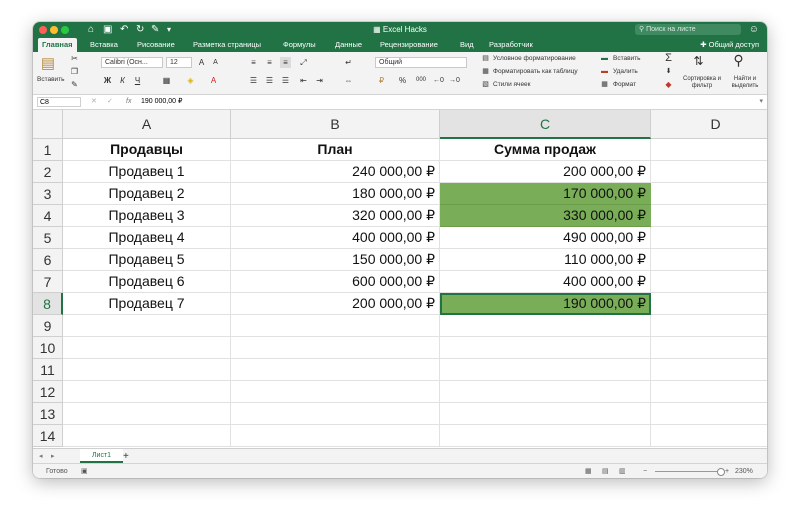 The image size is (800, 522). What do you see at coordinates (605, 471) in the screenshot?
I see `page-layout-view-icon: ▤` at bounding box center [605, 471].